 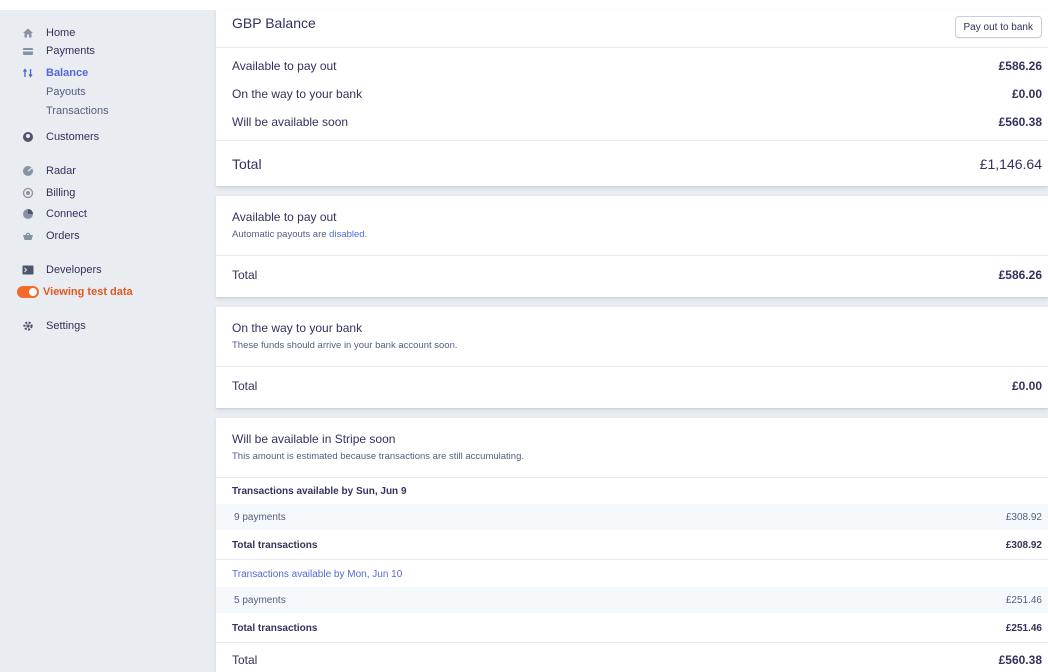 I want to click on sidebar-item-home: Home, so click(x=48, y=33).